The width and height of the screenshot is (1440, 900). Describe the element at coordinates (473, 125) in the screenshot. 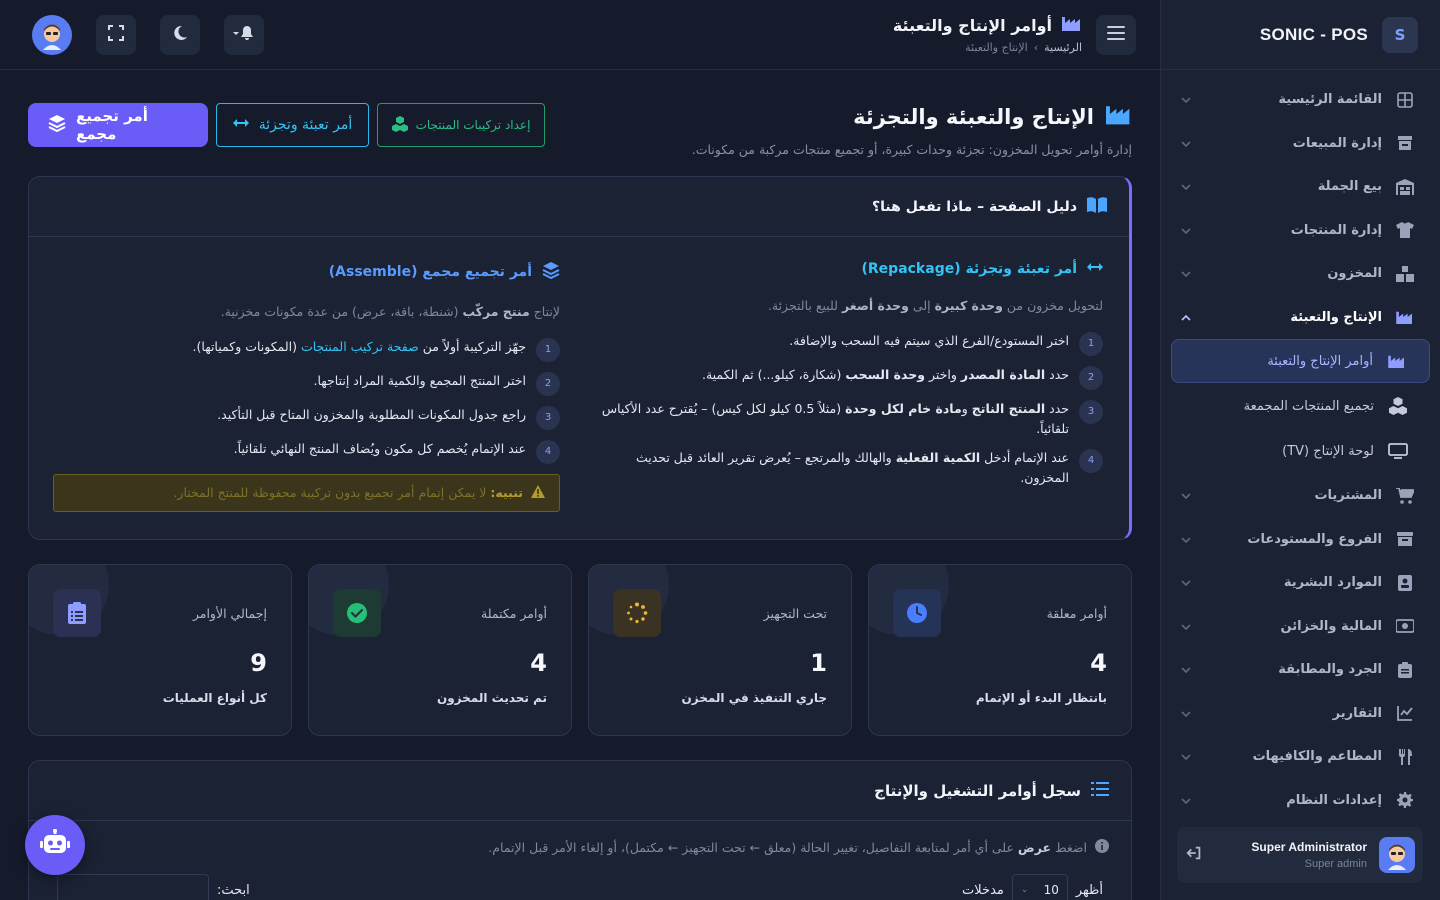

I see `product-recipes-setup-label: إعداد تركيبات المنتجات` at that location.